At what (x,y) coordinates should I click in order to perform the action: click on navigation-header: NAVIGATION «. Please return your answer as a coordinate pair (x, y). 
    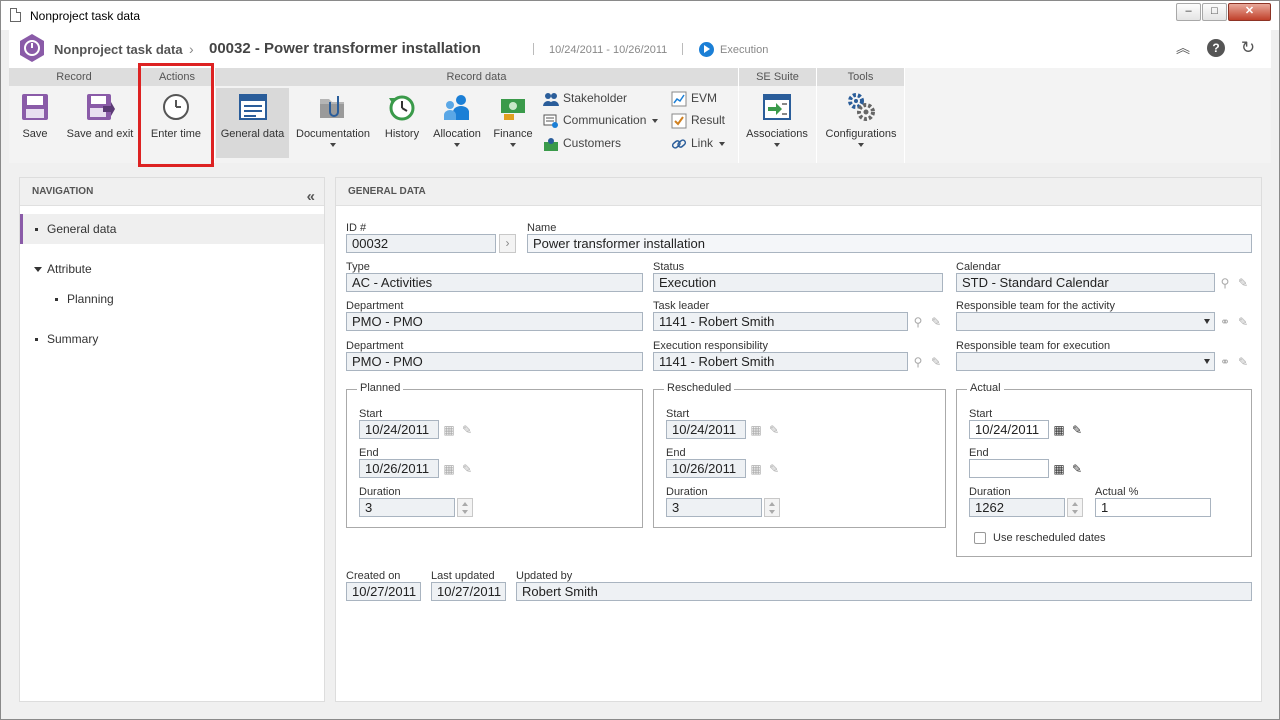
    Looking at the image, I should click on (172, 192).